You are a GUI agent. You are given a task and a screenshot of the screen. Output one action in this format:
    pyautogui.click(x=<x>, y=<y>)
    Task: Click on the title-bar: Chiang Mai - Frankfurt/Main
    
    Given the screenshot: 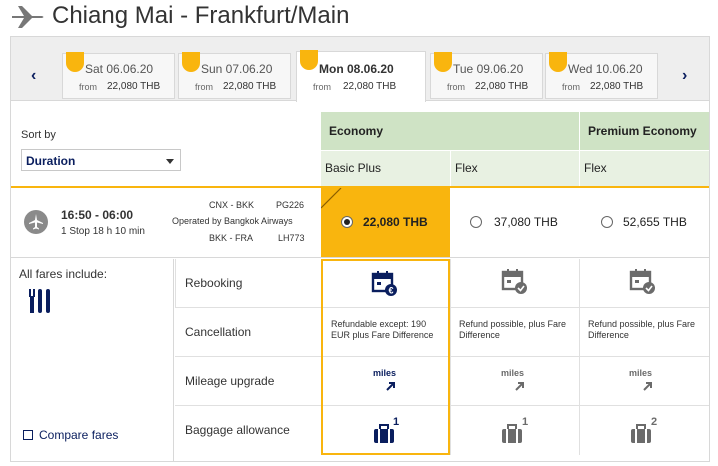 What is the action you would take?
    pyautogui.click(x=359, y=18)
    